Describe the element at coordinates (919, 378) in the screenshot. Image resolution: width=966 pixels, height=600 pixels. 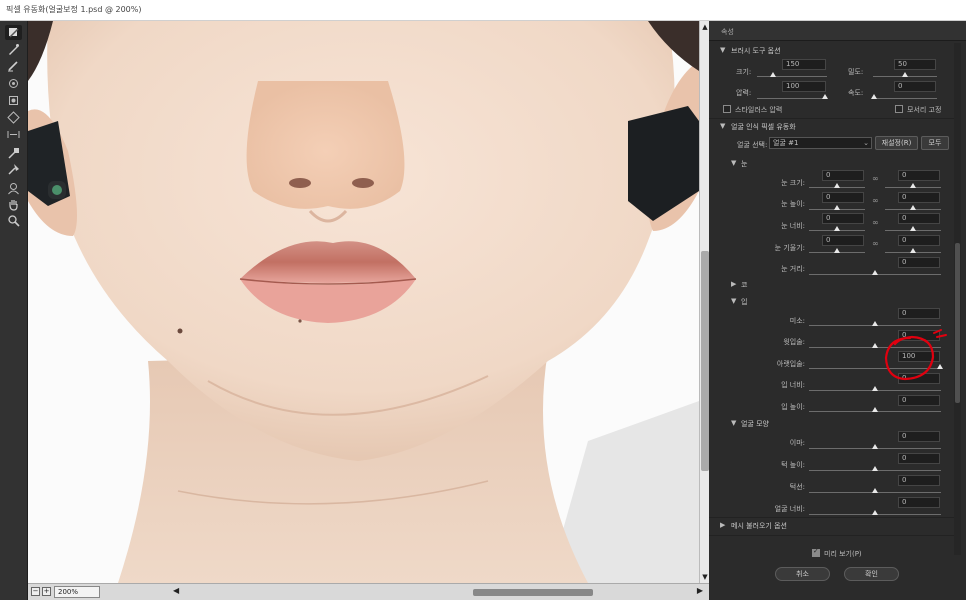
I see `mouth-width-input: 0` at that location.